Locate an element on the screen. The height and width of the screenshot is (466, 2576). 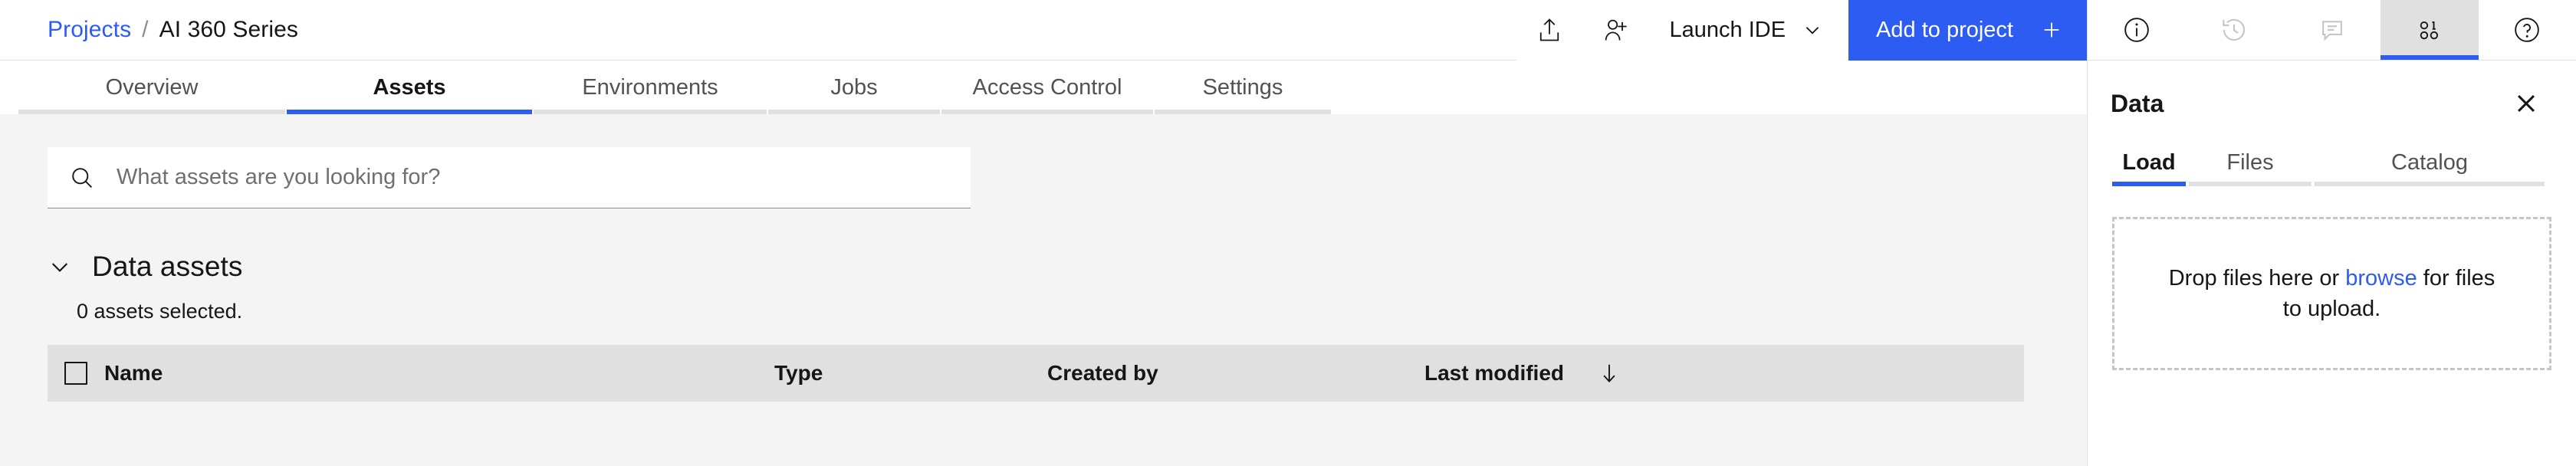
launch-ide-dropdown: Launch IDE is located at coordinates (1749, 30).